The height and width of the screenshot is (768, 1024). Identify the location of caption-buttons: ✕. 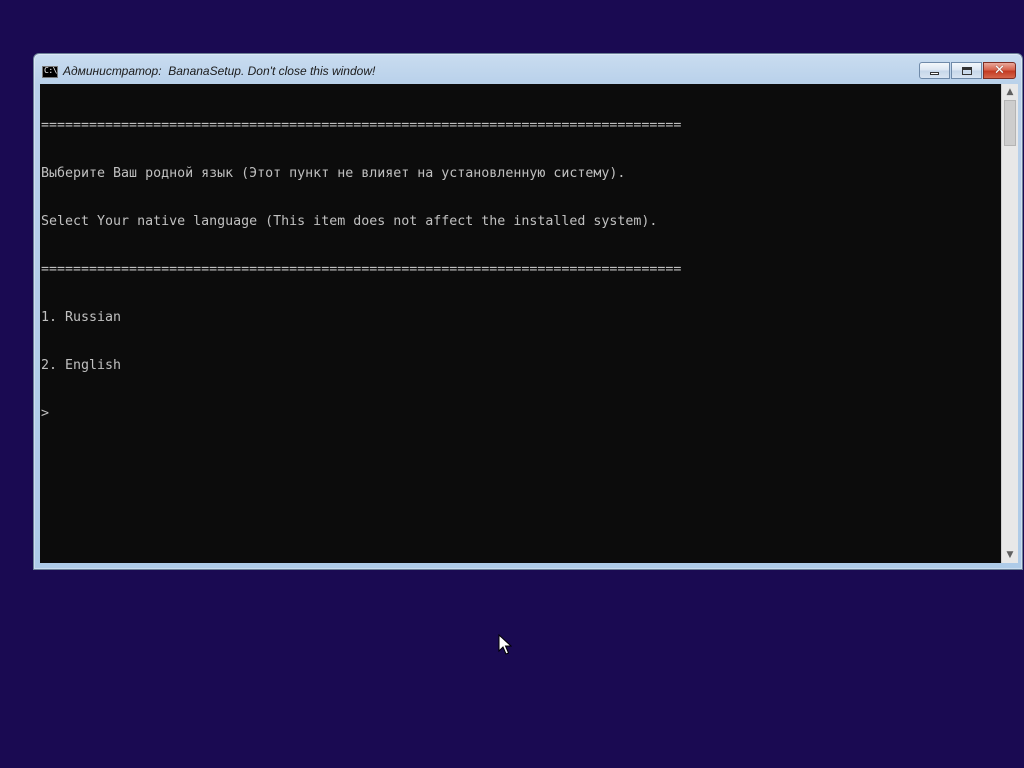
(967, 71).